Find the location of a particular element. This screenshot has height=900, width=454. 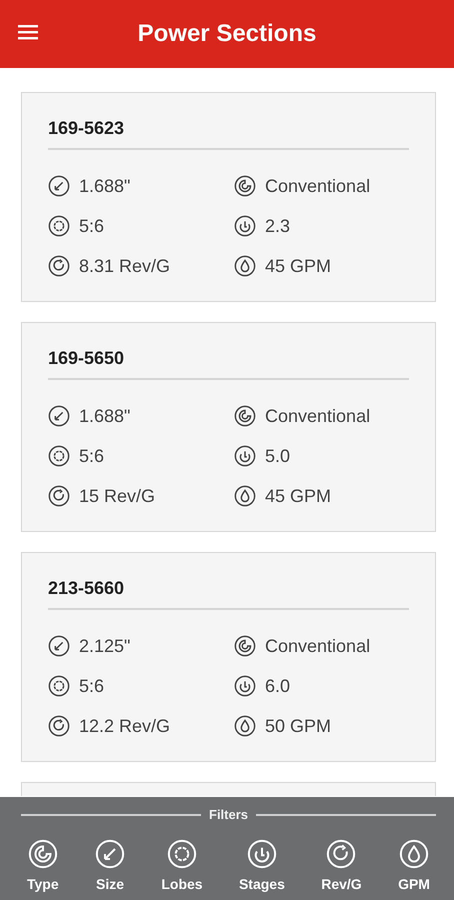

stat-value: 50 GPM is located at coordinates (298, 726).